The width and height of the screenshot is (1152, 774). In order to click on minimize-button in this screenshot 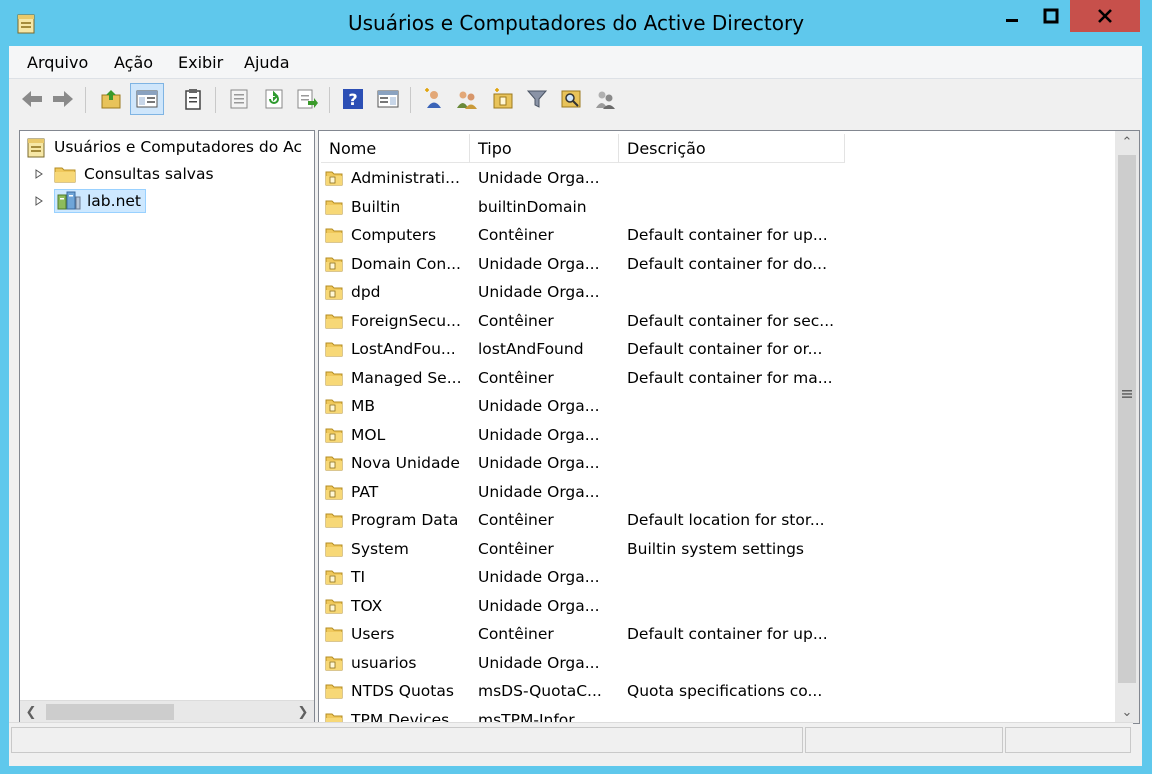, I will do `click(1012, 16)`.